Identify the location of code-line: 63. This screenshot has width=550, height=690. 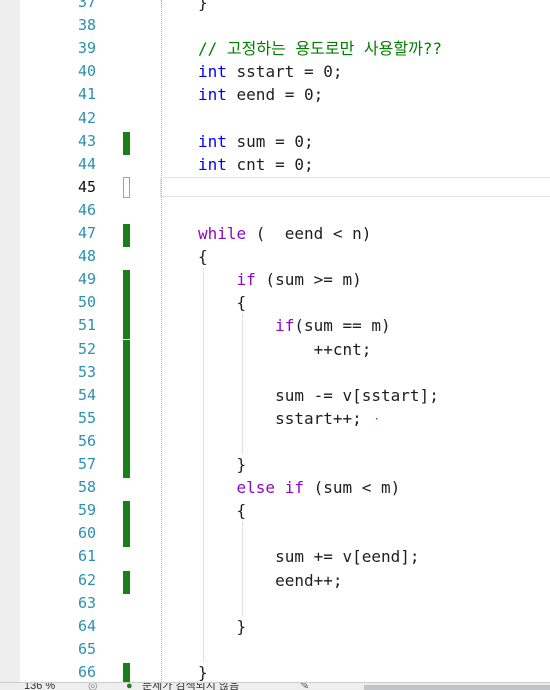
(275, 603).